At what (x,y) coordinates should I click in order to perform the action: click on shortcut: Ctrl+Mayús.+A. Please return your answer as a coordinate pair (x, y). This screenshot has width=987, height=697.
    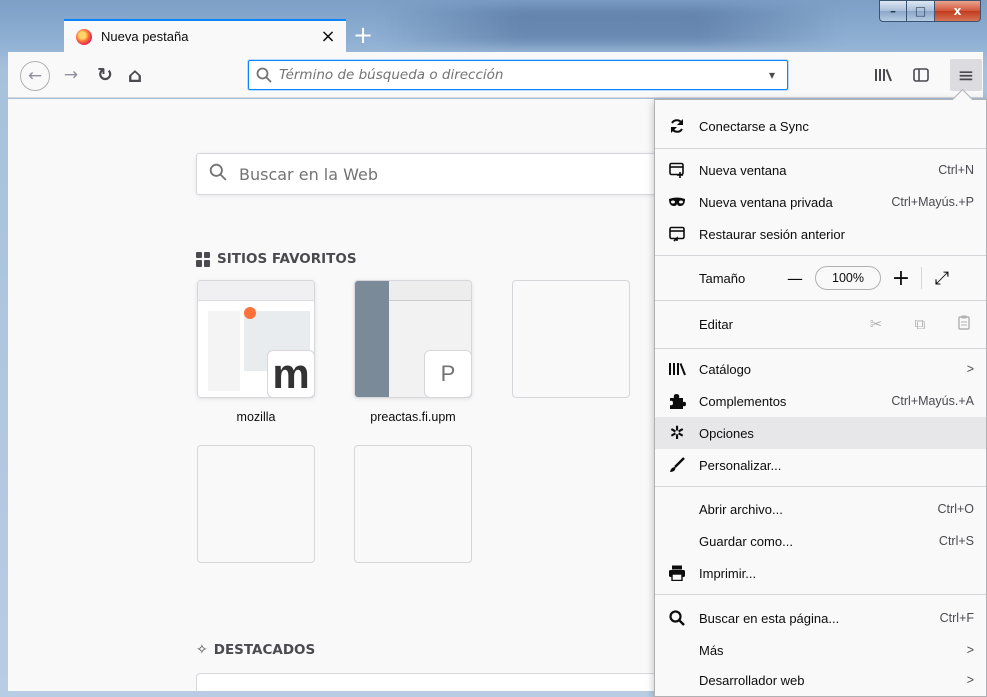
    Looking at the image, I should click on (932, 401).